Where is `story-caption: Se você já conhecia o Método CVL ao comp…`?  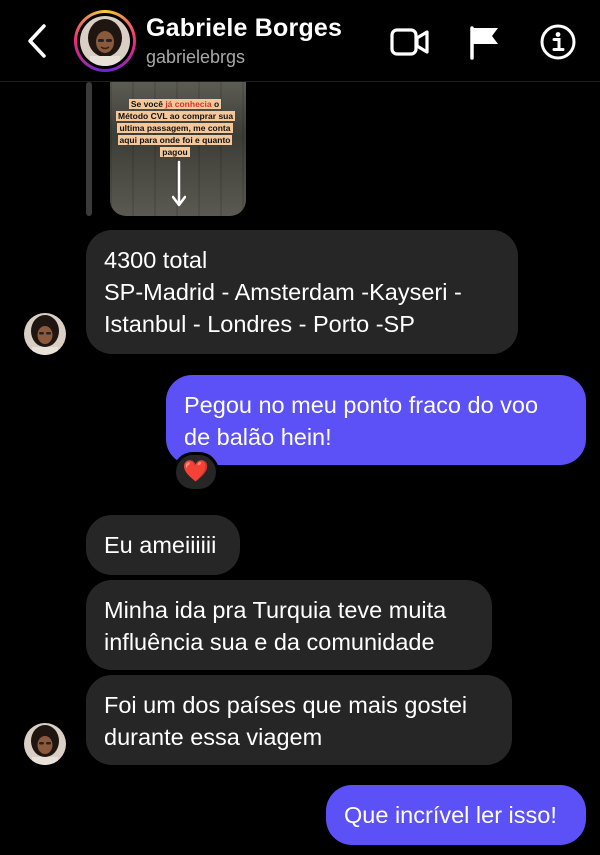 story-caption: Se você já conhecia o Método CVL ao comp… is located at coordinates (176, 128).